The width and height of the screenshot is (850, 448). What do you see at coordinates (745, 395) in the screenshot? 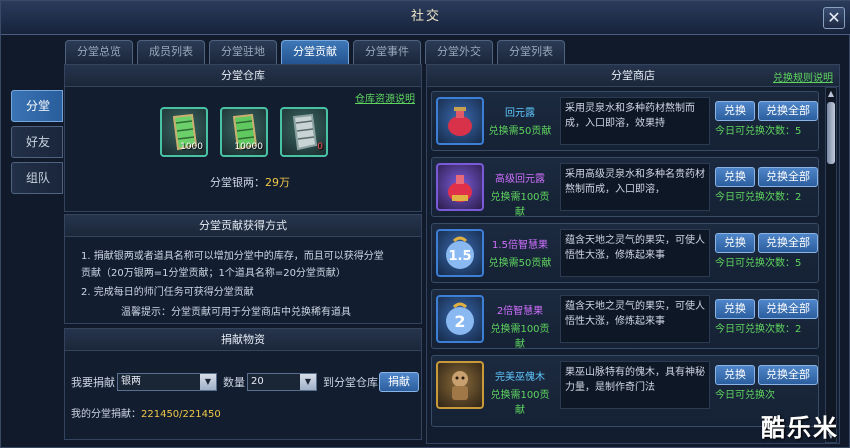
I see `shop-item-daily-count: 今日可兑换次` at bounding box center [745, 395].